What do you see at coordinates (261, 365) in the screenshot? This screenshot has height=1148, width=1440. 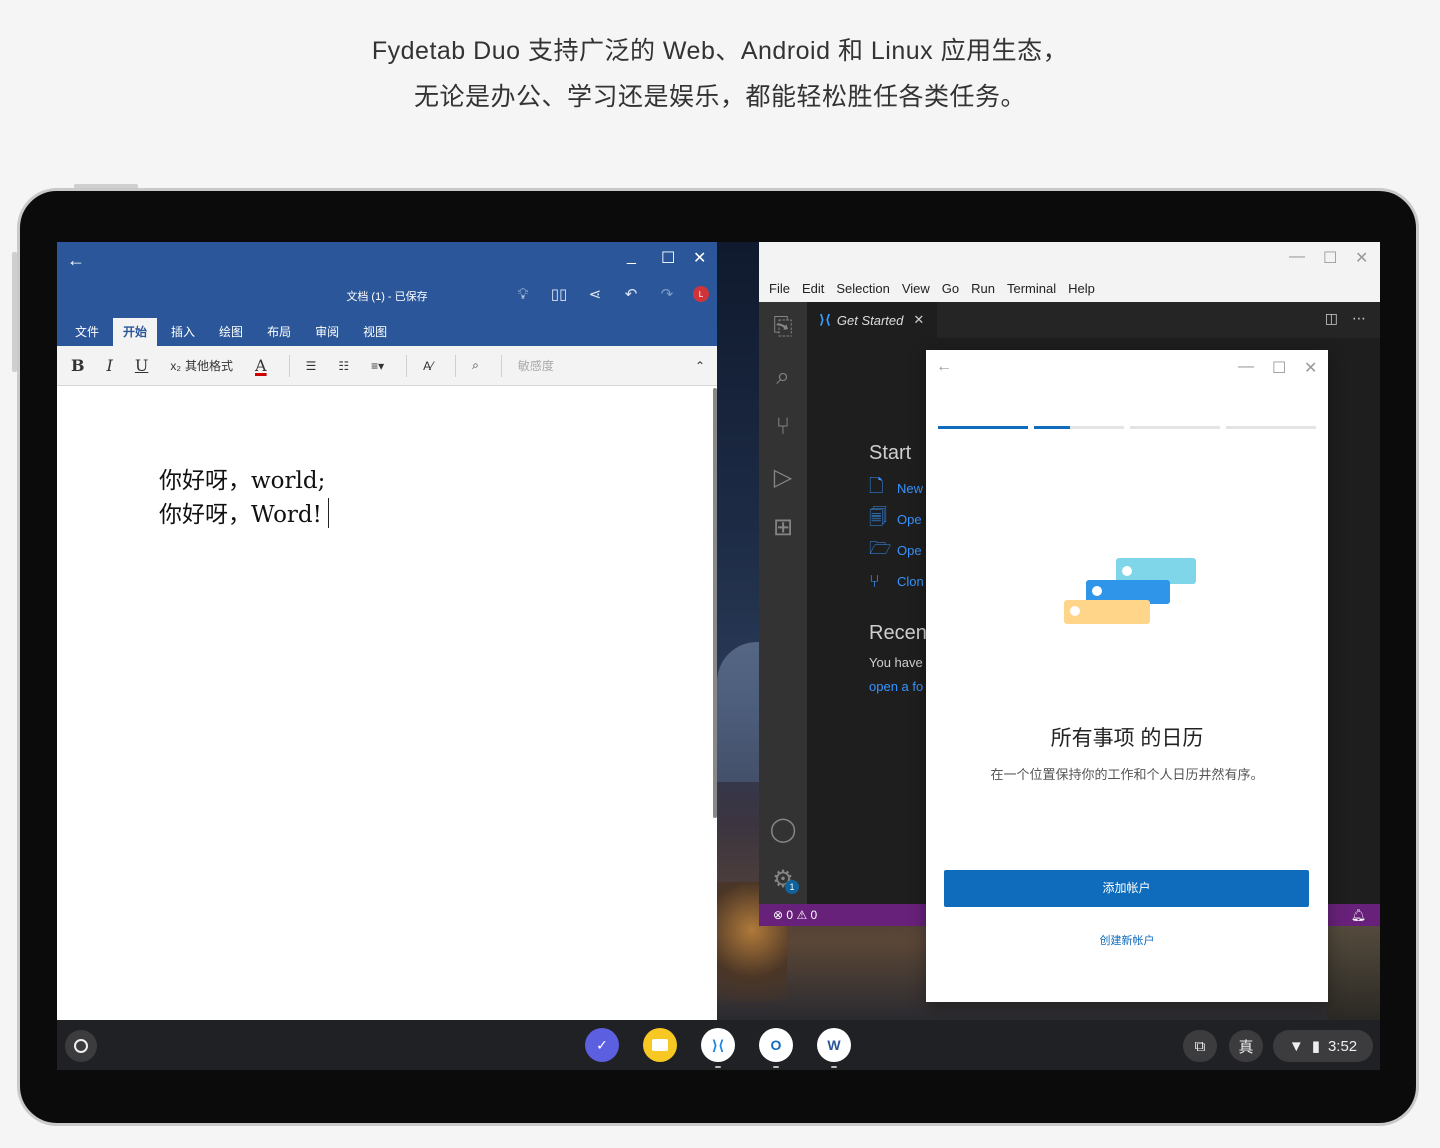 I see `font-color-button: A` at bounding box center [261, 365].